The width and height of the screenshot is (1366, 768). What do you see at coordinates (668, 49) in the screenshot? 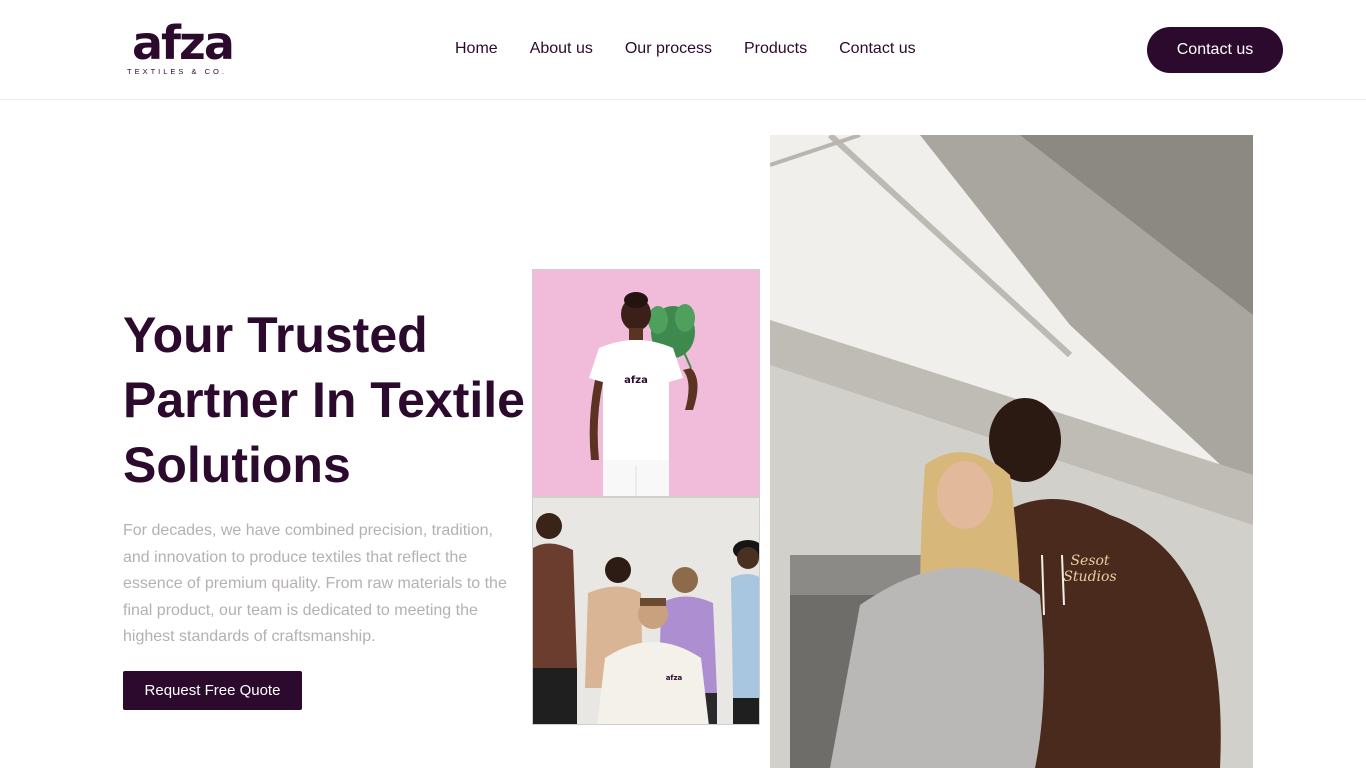
I see `nav-item-our-process: Our process` at bounding box center [668, 49].